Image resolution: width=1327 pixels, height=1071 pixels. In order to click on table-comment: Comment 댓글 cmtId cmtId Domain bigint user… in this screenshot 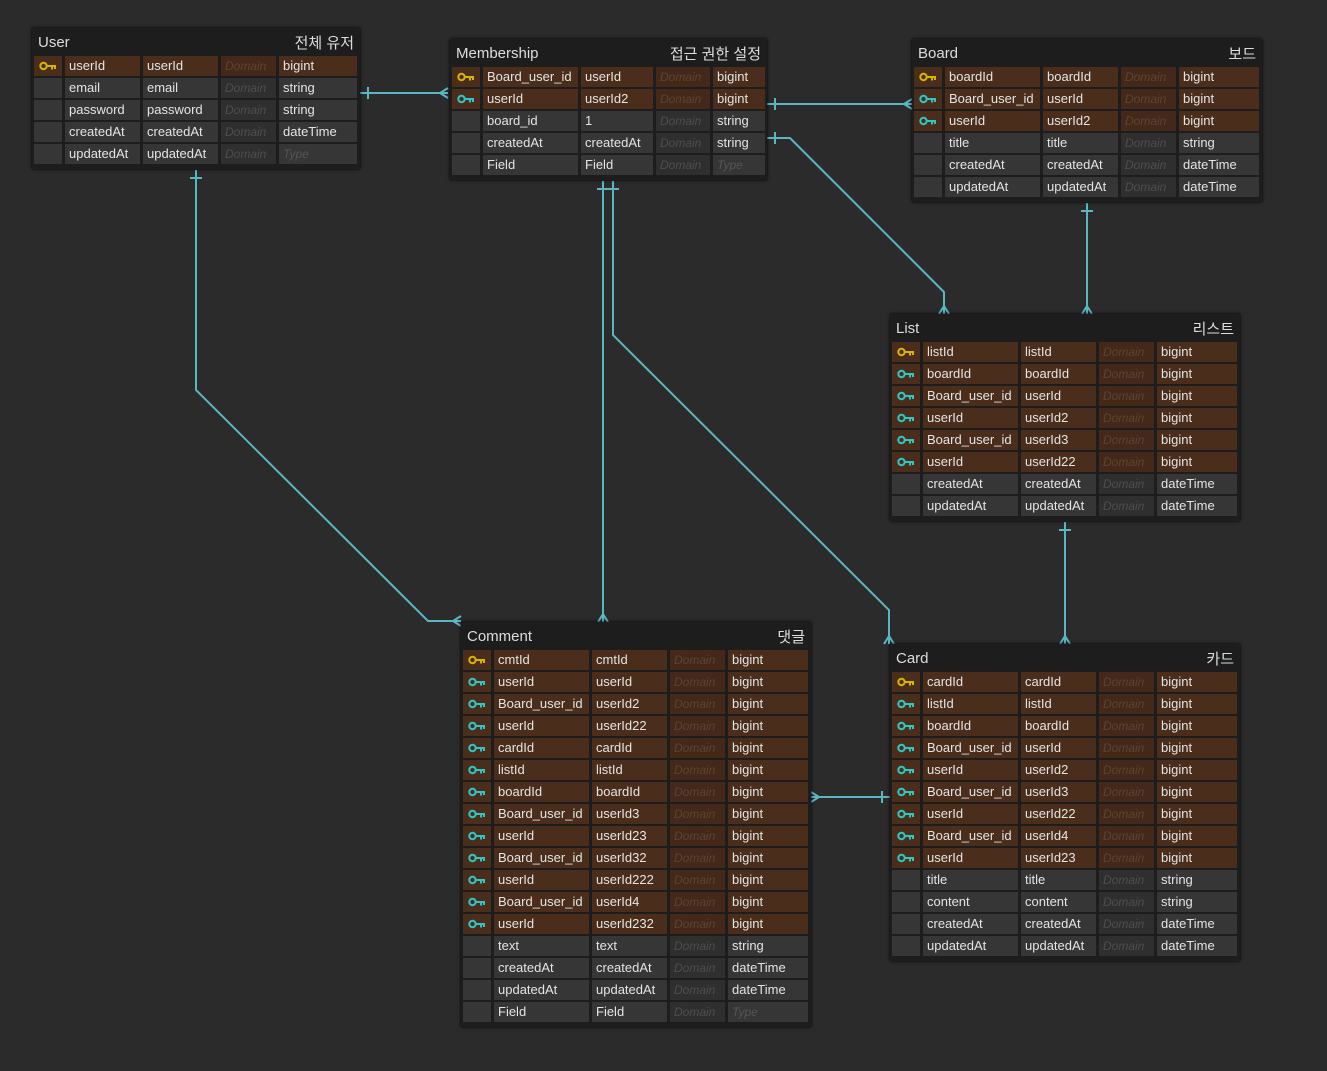, I will do `click(636, 824)`.